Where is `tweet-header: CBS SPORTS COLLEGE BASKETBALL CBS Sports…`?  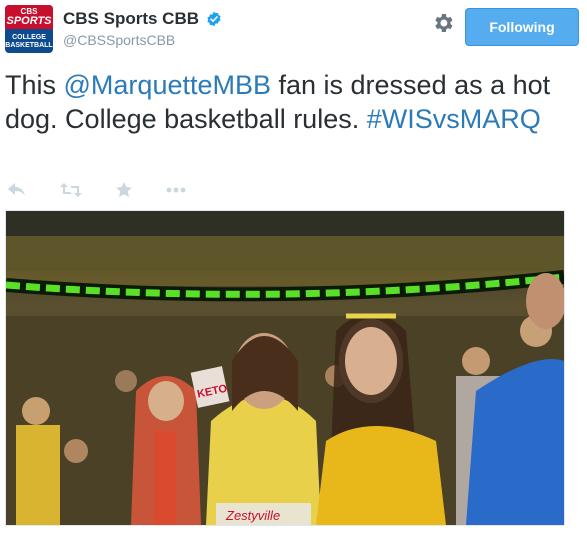 tweet-header: CBS SPORTS COLLEGE BASKETBALL CBS Sports… is located at coordinates (293, 30).